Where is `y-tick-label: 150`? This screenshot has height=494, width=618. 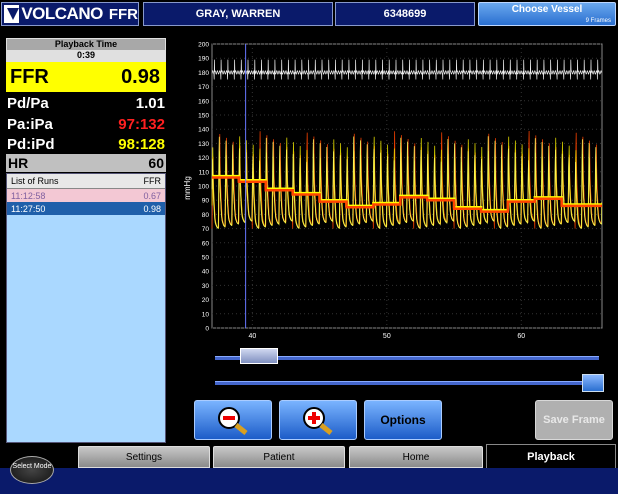
y-tick-label: 150 is located at coordinates (203, 116).